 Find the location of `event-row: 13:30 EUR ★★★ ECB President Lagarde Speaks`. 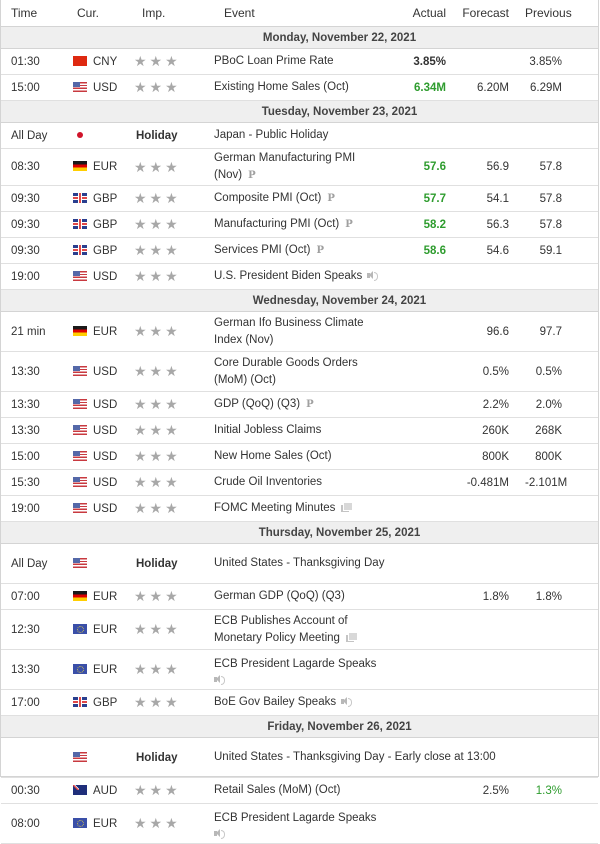

event-row: 13:30 EUR ★★★ ECB President Lagarde Speaks is located at coordinates (299, 669).